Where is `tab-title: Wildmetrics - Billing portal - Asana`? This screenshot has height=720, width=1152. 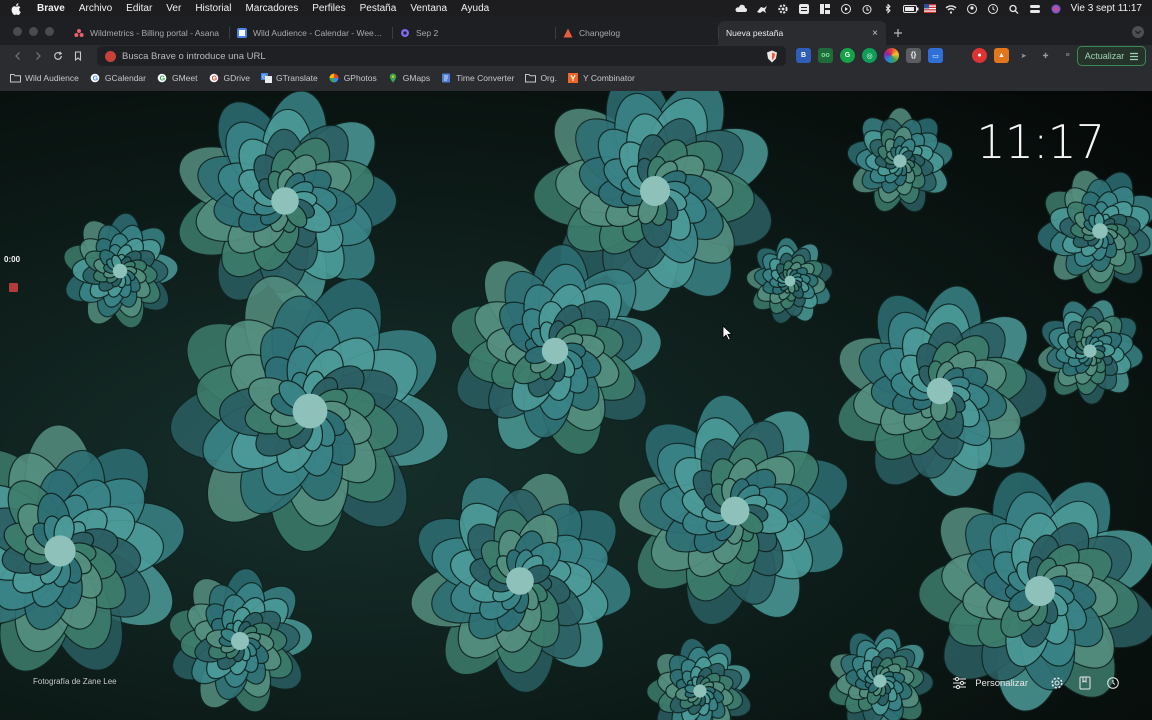
tab-title: Wildmetrics - Billing portal - Asana is located at coordinates (154, 33).